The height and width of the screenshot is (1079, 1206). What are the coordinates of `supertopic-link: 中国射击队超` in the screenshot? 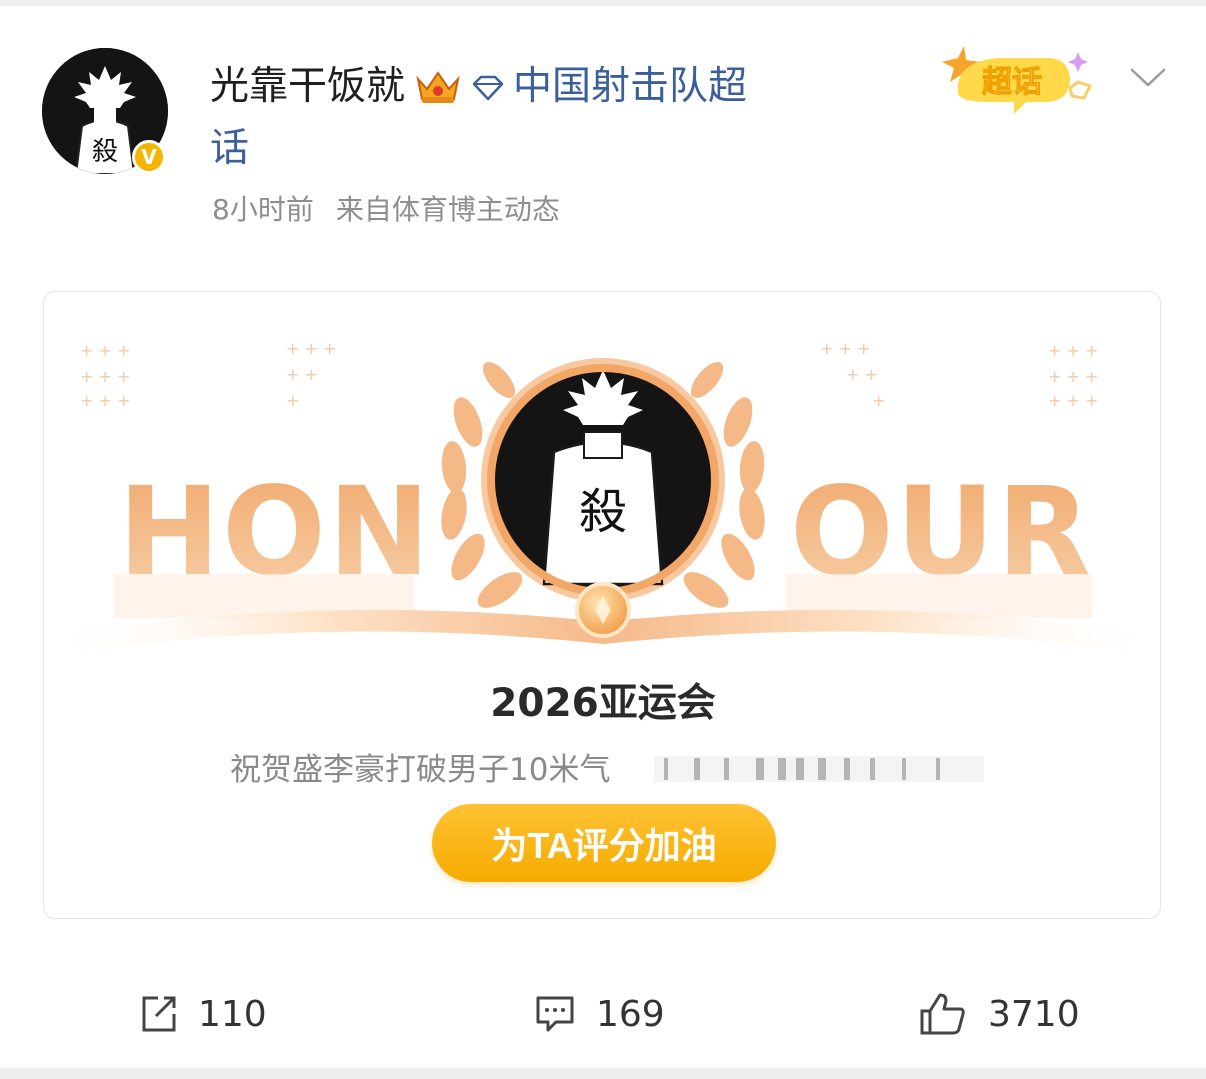 It's located at (630, 86).